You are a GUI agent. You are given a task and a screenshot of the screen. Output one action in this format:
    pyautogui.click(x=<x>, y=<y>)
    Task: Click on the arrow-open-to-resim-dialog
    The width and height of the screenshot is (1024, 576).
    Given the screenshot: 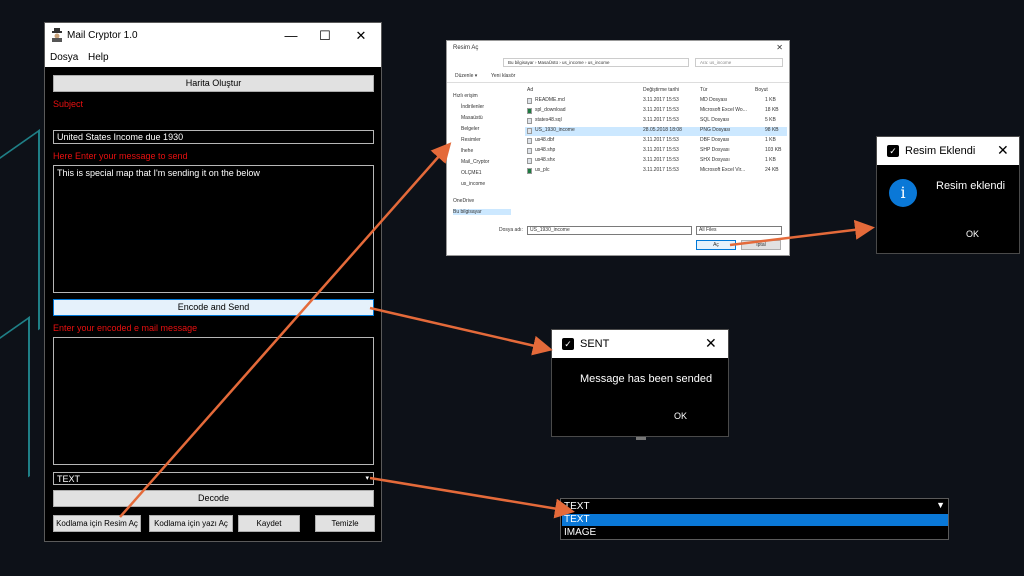 What is the action you would take?
    pyautogui.click(x=802, y=233)
    